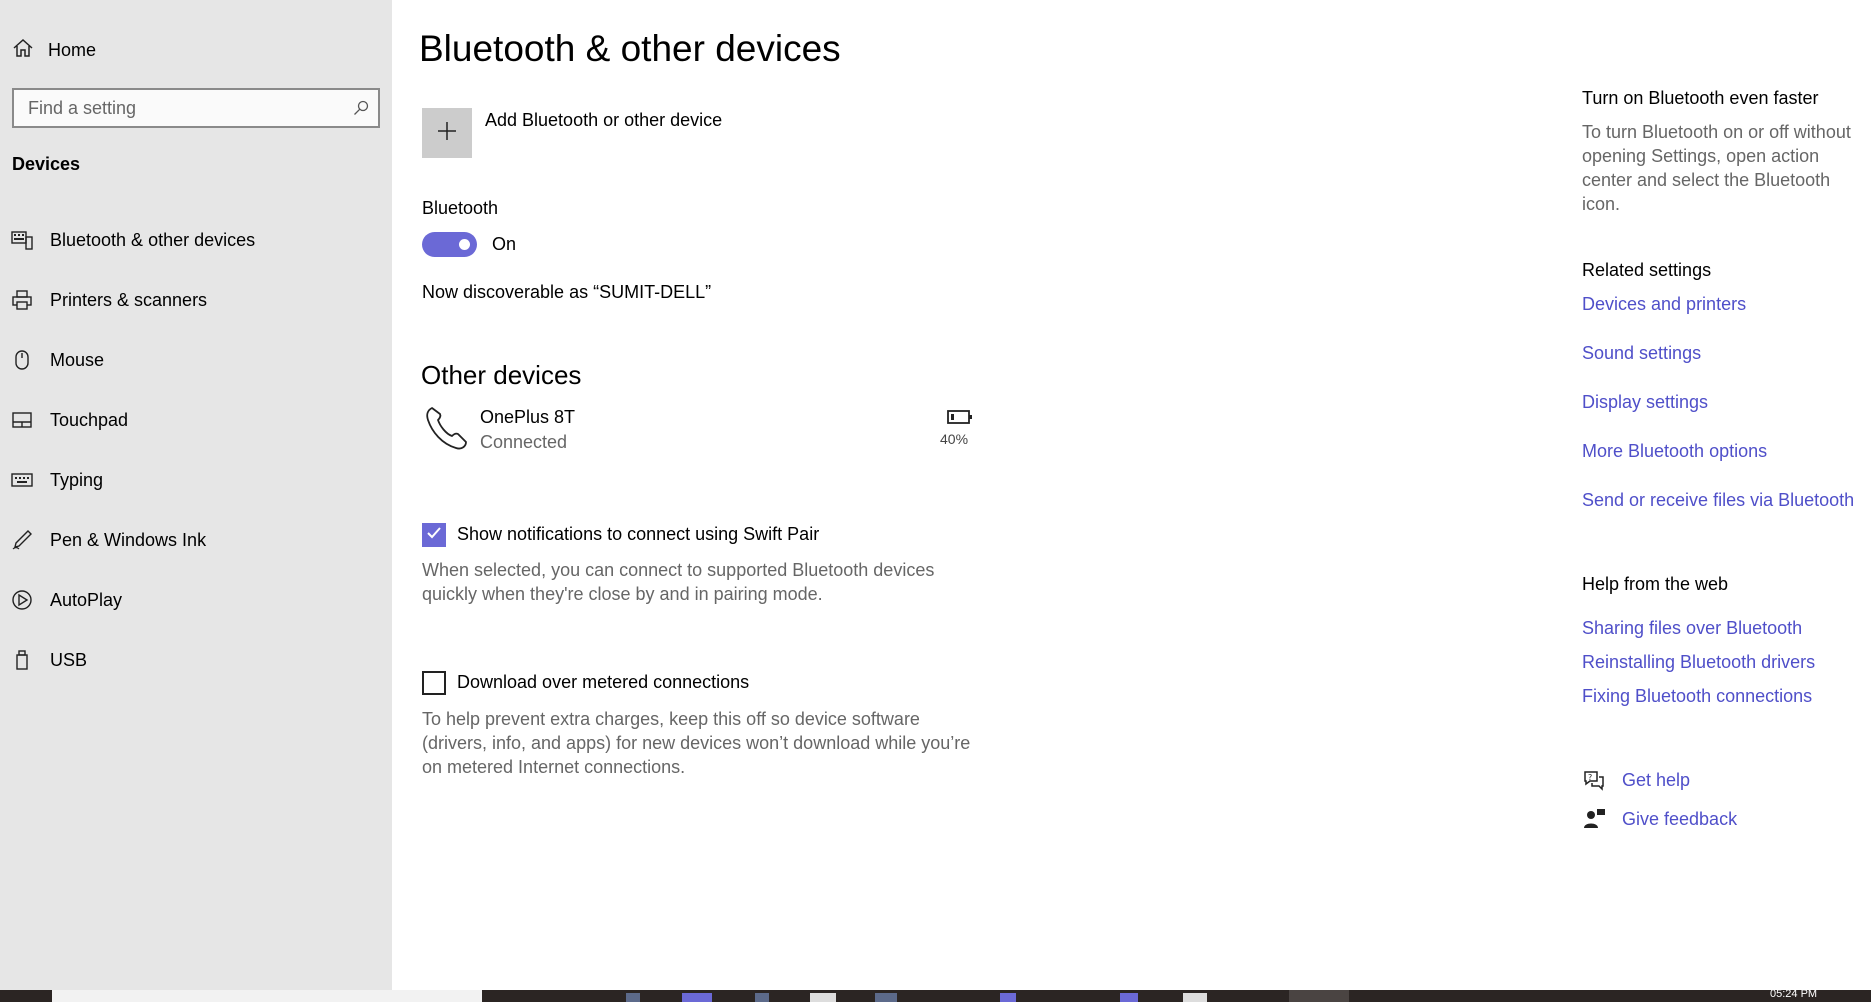 The image size is (1871, 1002). I want to click on taskbar-active-app, so click(1319, 996).